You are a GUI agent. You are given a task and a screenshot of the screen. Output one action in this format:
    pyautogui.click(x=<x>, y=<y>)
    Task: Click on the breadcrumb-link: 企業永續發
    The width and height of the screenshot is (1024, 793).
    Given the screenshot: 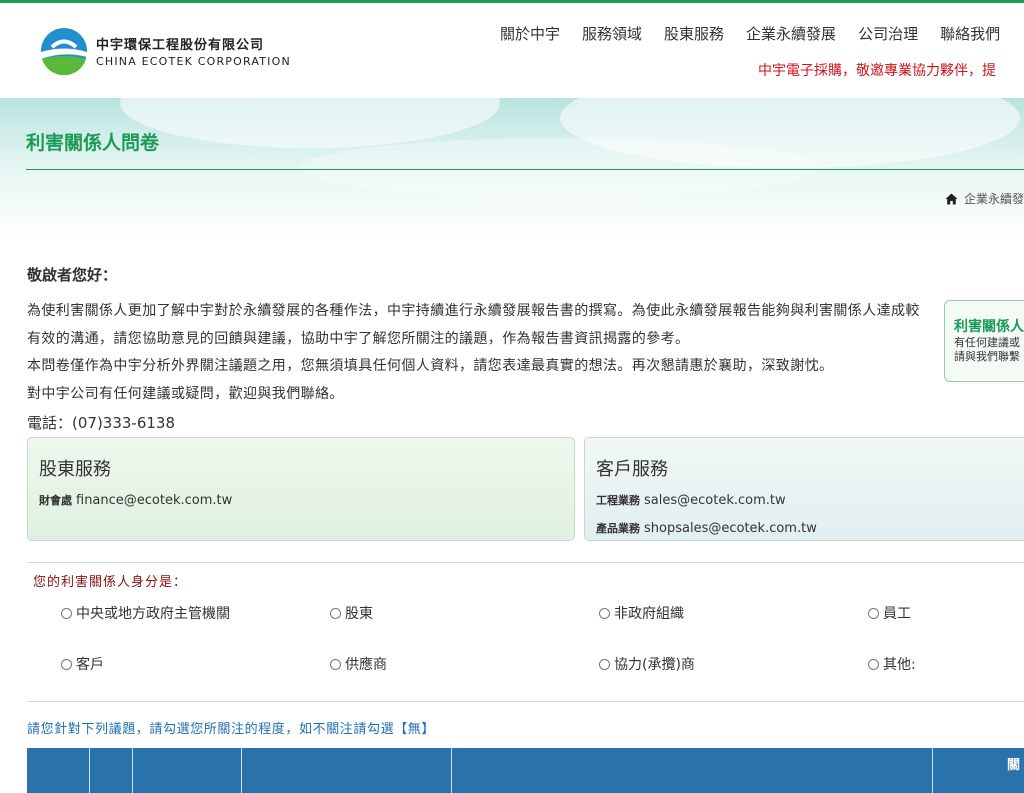 What is the action you would take?
    pyautogui.click(x=994, y=198)
    